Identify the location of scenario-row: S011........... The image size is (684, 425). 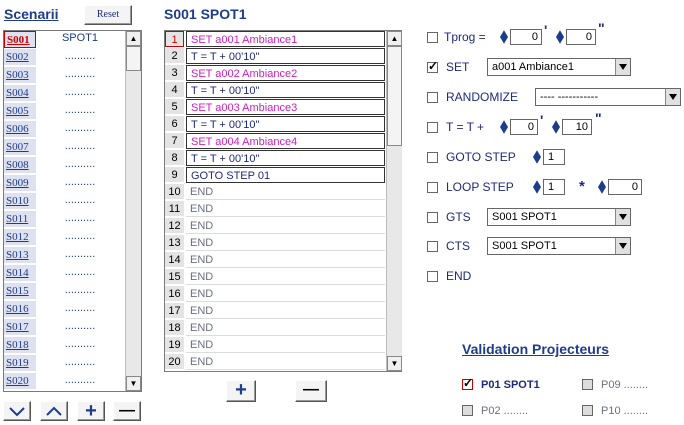
(63, 219).